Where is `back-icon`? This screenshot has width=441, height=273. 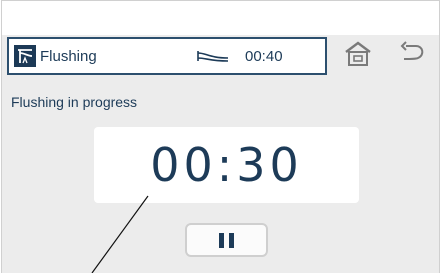 back-icon is located at coordinates (413, 56).